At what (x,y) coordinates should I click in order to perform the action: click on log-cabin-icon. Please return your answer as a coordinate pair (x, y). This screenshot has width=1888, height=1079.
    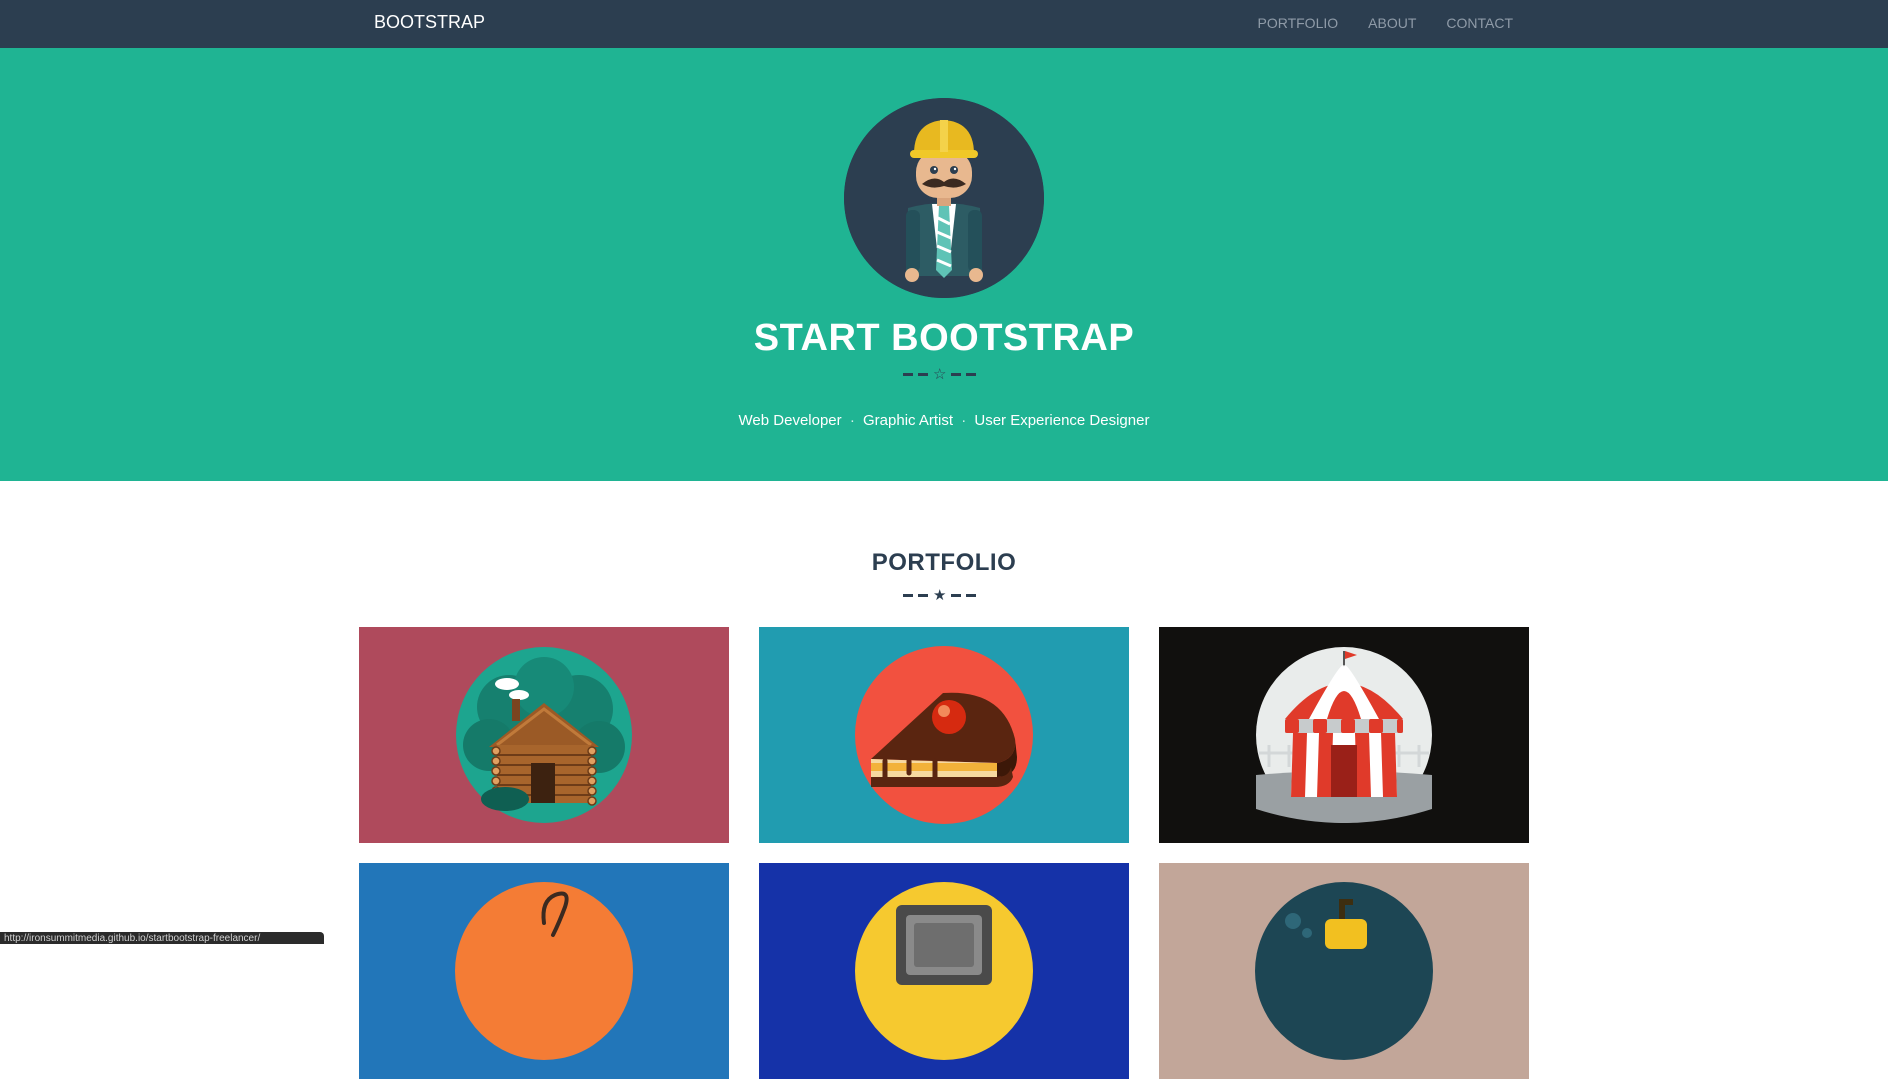
    Looking at the image, I should click on (544, 735).